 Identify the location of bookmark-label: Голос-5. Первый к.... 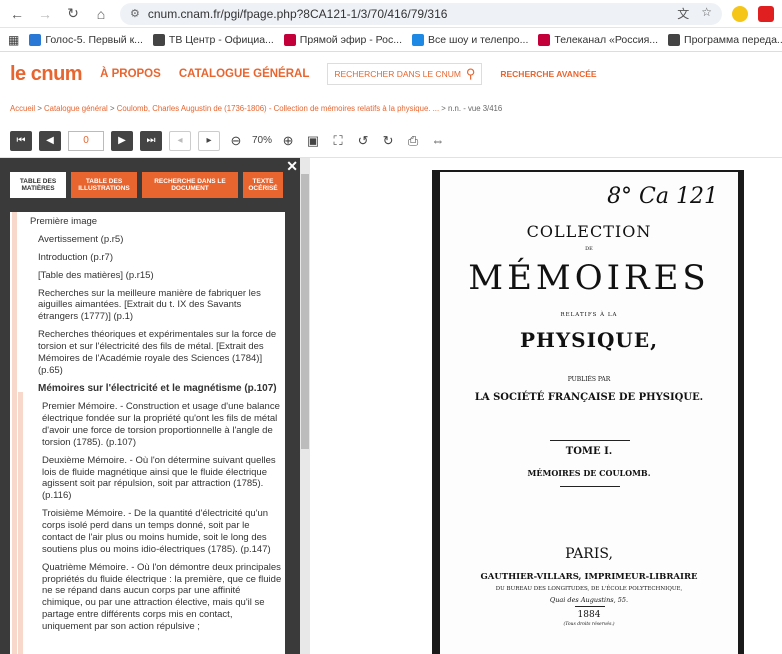
(94, 39).